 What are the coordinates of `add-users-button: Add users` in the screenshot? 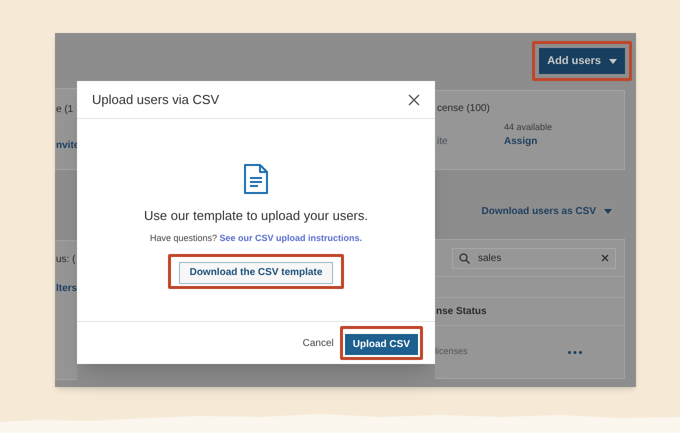 It's located at (582, 61).